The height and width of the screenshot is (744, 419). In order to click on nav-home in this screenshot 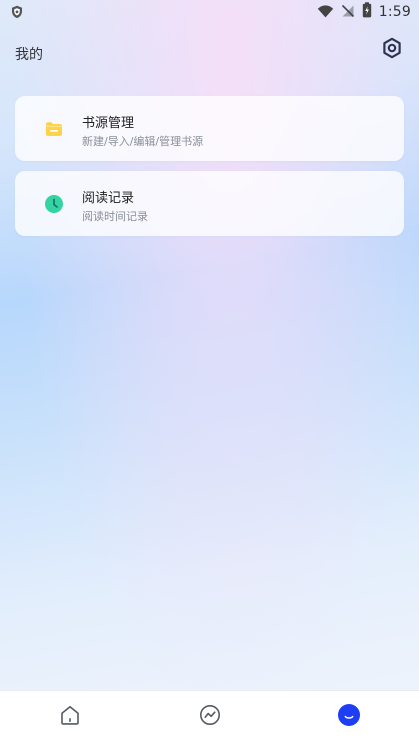, I will do `click(70, 717)`.